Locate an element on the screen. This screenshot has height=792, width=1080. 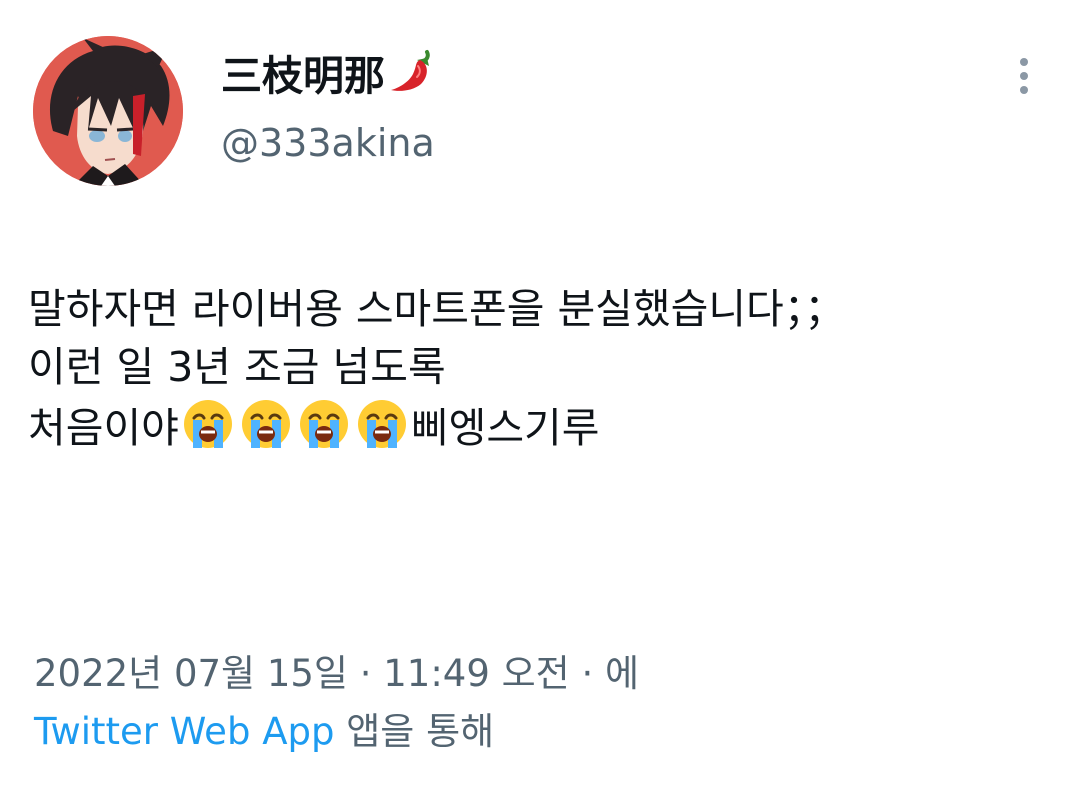
more-options-button is located at coordinates (1024, 76).